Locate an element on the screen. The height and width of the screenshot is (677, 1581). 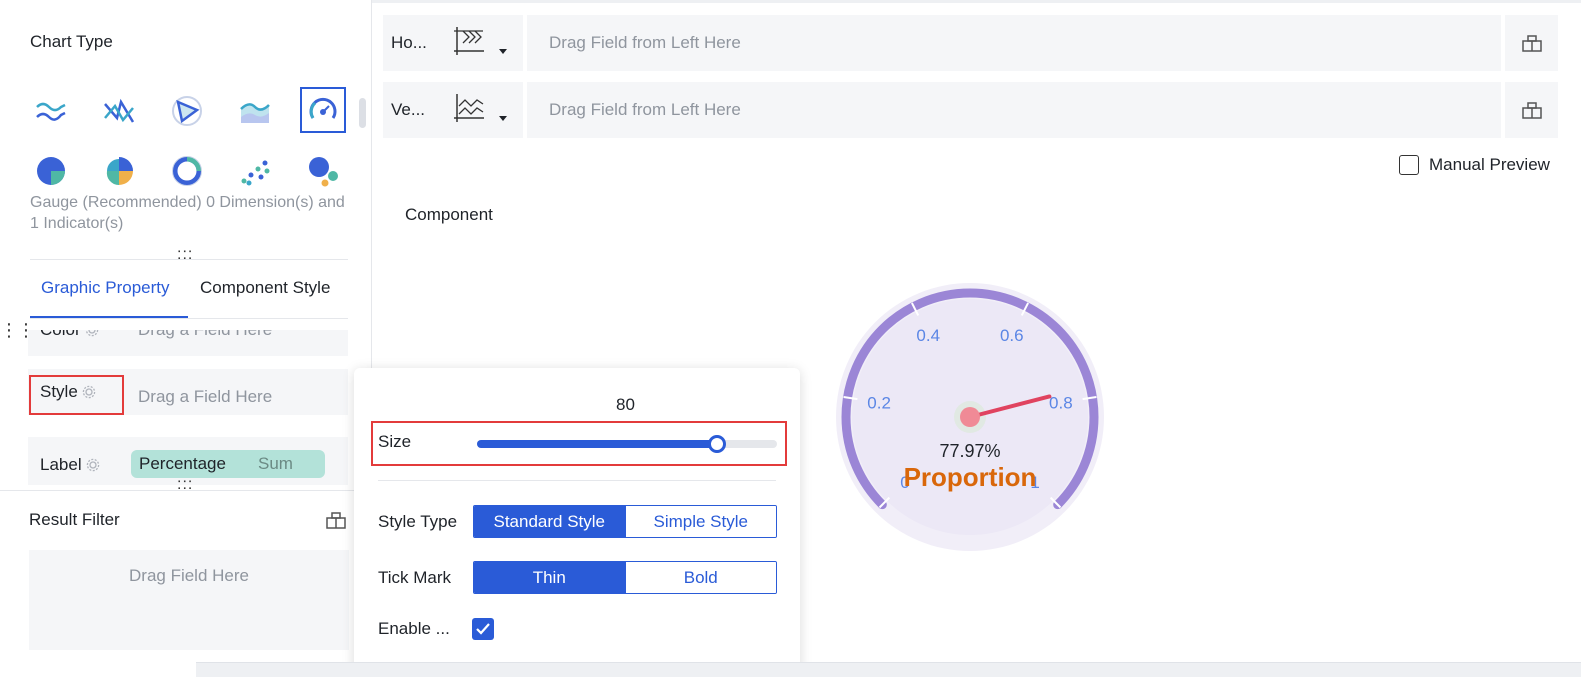
color-drop-placeholder: Drag a Field Here is located at coordinates (205, 329).